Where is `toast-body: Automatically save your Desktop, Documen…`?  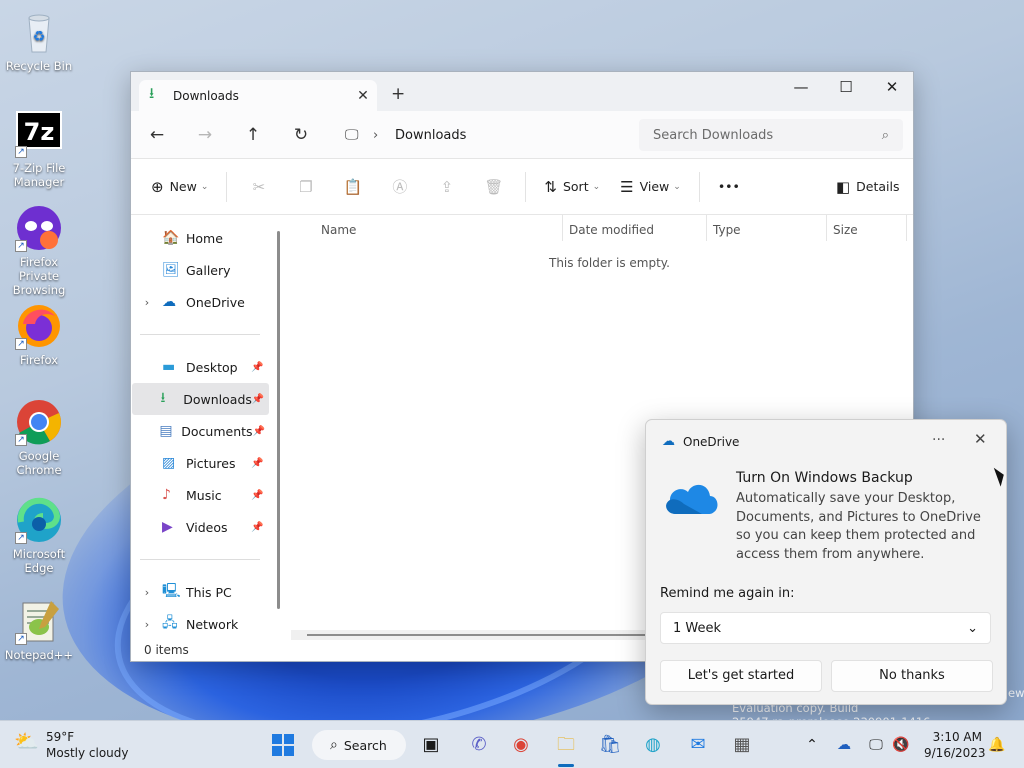
toast-body: Automatically save your Desktop, Documen… is located at coordinates (858, 526).